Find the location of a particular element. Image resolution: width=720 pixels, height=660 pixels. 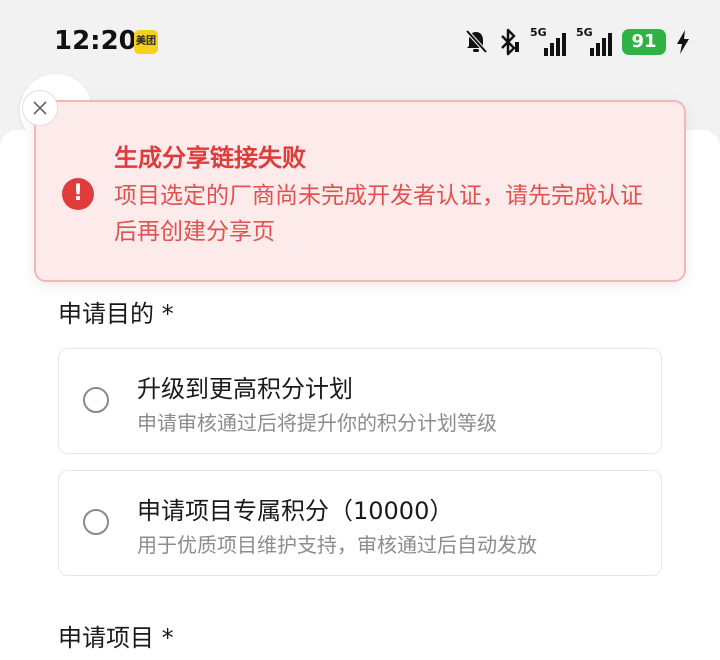

option-desc: 申请审核通过后将提升你的积分计划等级 is located at coordinates (317, 423).